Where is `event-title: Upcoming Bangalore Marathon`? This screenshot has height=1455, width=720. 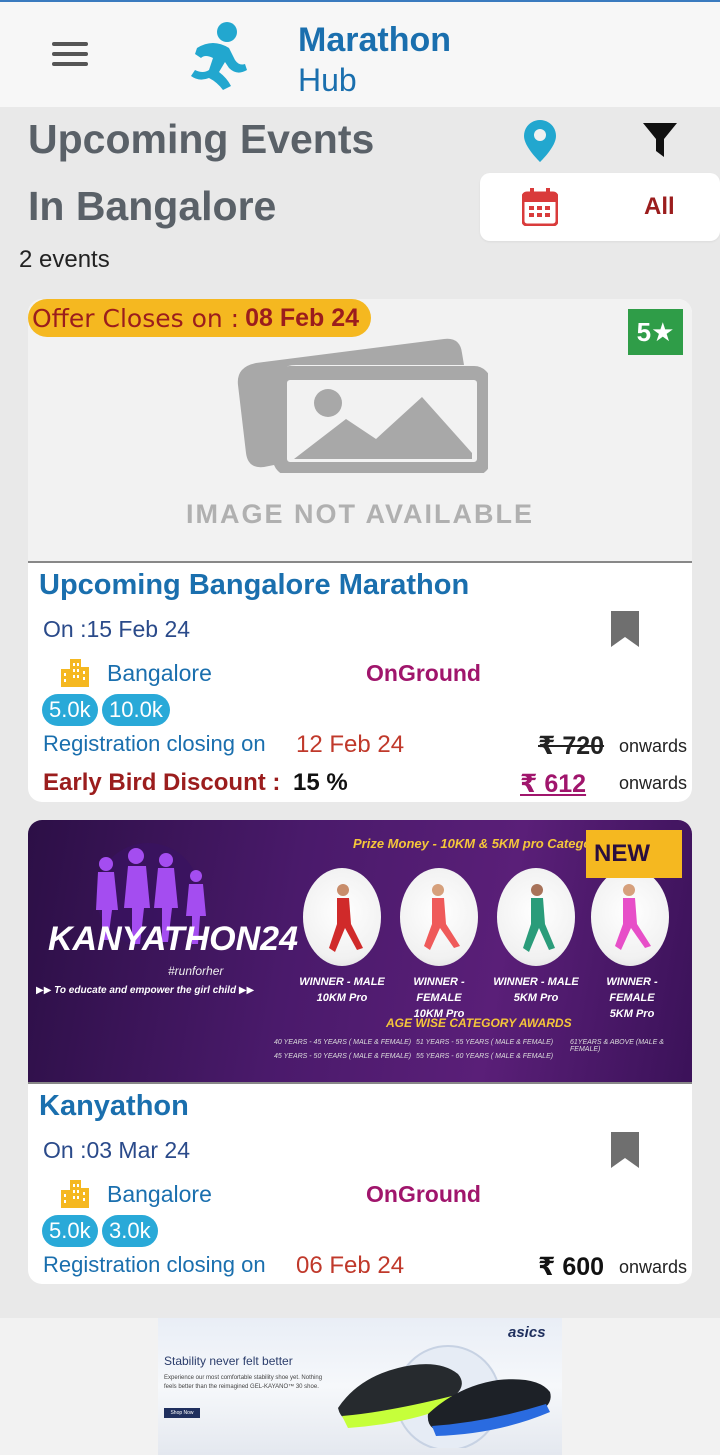
event-title: Upcoming Bangalore Marathon is located at coordinates (254, 585).